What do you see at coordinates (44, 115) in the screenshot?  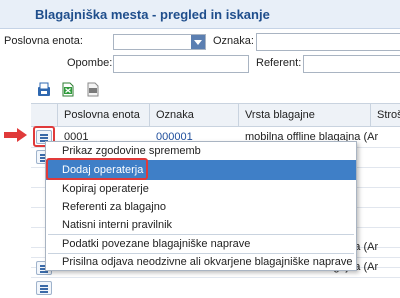 I see `header-action-col` at bounding box center [44, 115].